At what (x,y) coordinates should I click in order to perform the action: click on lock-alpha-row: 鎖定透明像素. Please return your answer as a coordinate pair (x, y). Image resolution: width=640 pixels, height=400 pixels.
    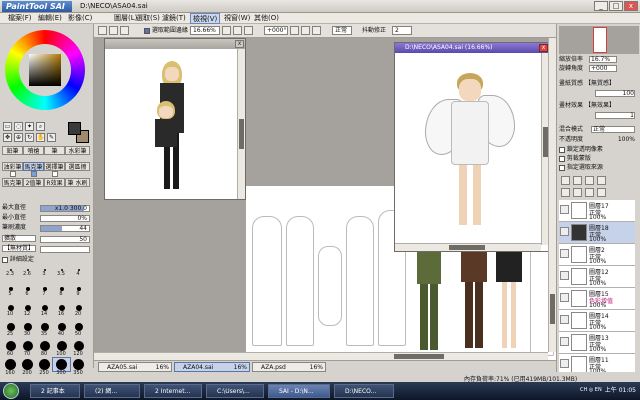
    Looking at the image, I should click on (599, 150).